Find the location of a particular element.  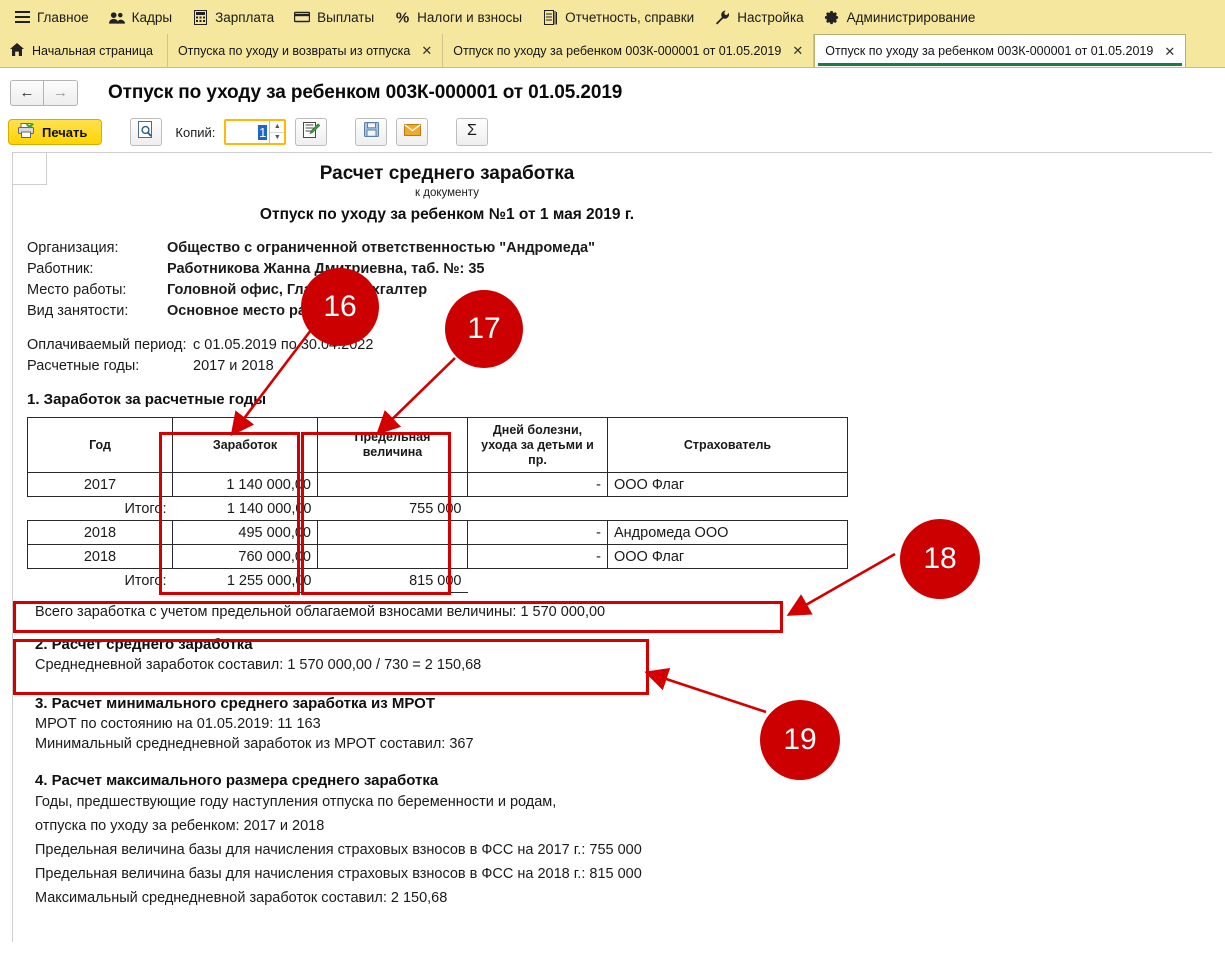

sigma-icon: Σ is located at coordinates (472, 132).